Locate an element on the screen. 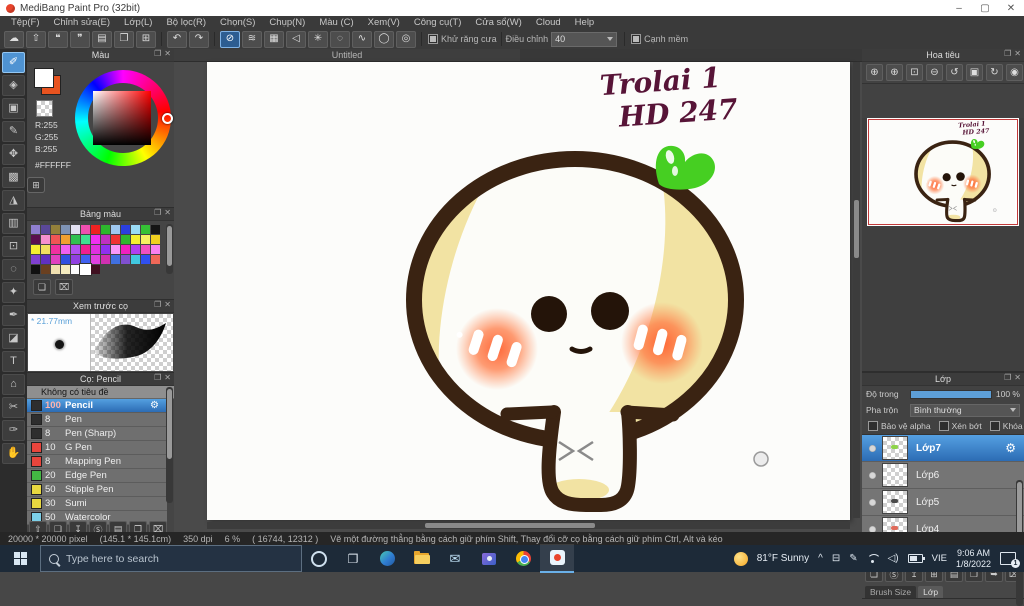 This screenshot has height=606, width=1024. magic-wand-tool: ✦ is located at coordinates (13, 292).